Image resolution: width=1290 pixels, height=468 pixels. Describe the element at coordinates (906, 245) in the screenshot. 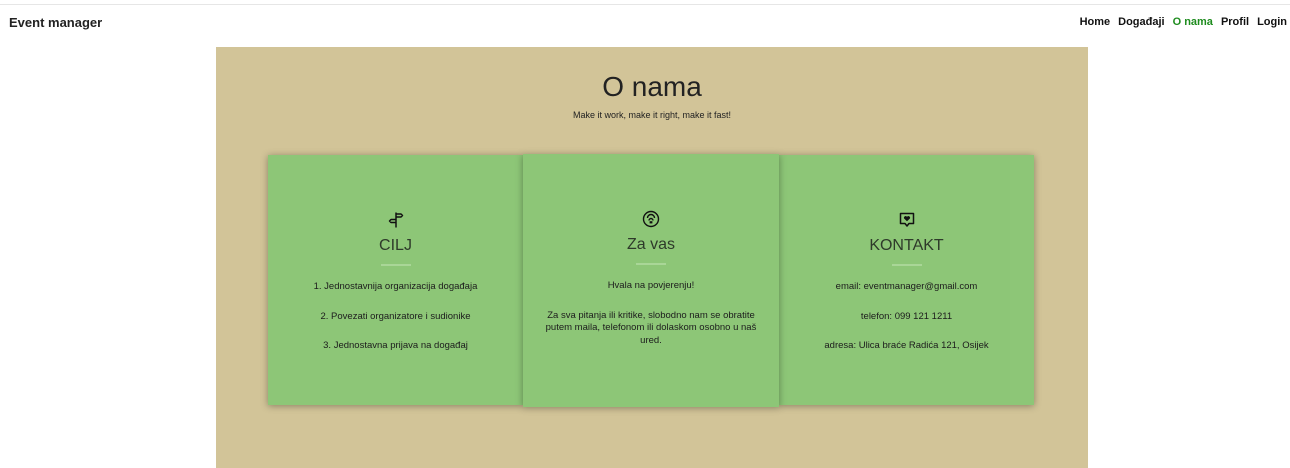

I see `contact-title: KONTAKT` at that location.